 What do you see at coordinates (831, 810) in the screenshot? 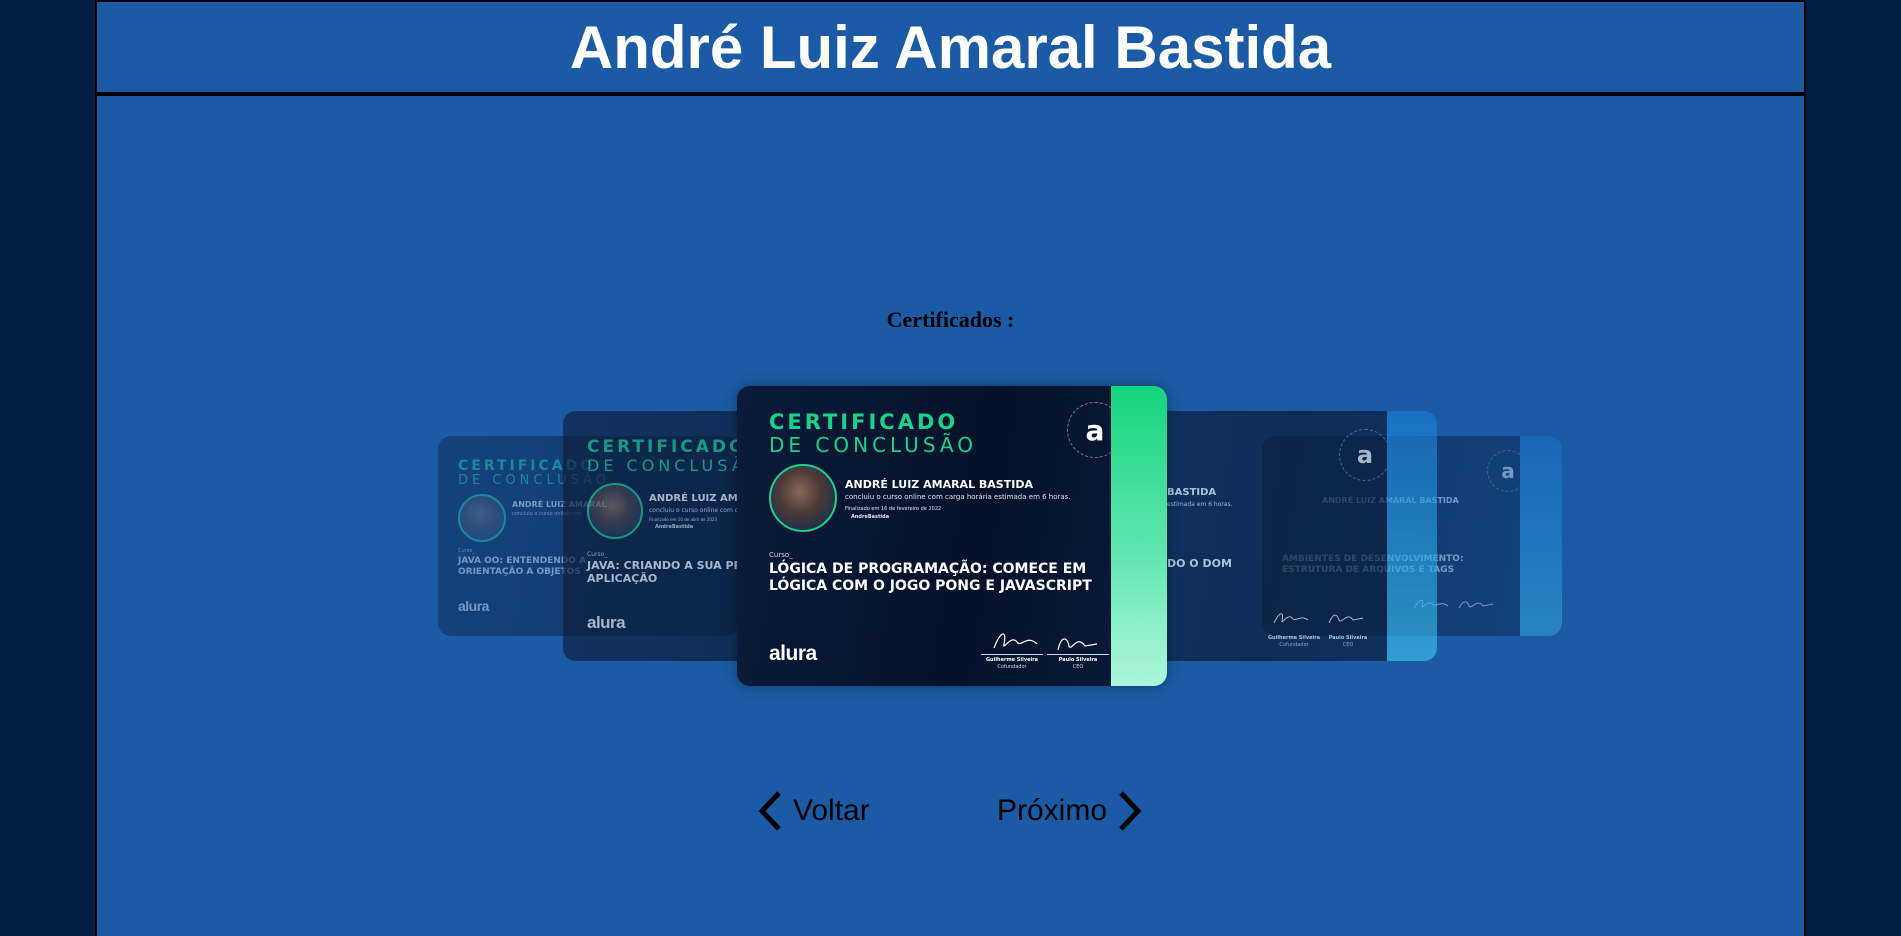
I see `prev-button-label: Voltar` at bounding box center [831, 810].